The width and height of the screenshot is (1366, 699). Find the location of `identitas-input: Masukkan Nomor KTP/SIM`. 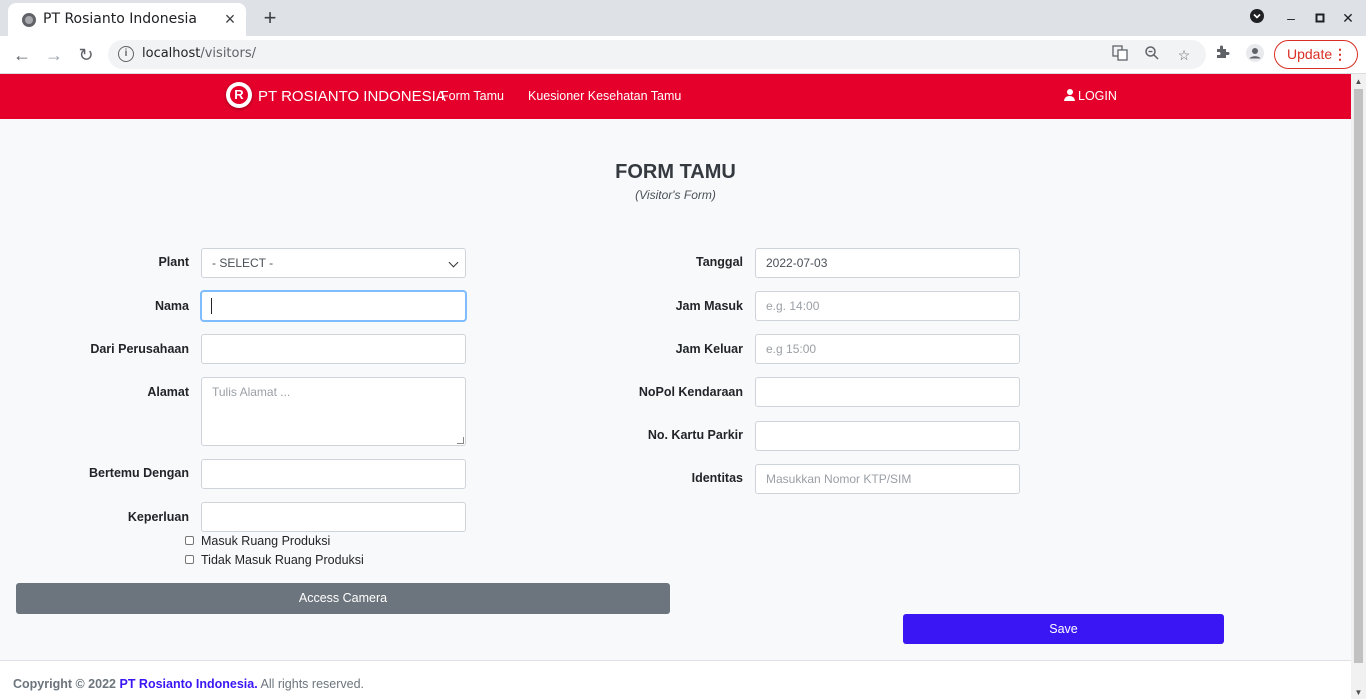

identitas-input: Masukkan Nomor KTP/SIM is located at coordinates (887, 479).